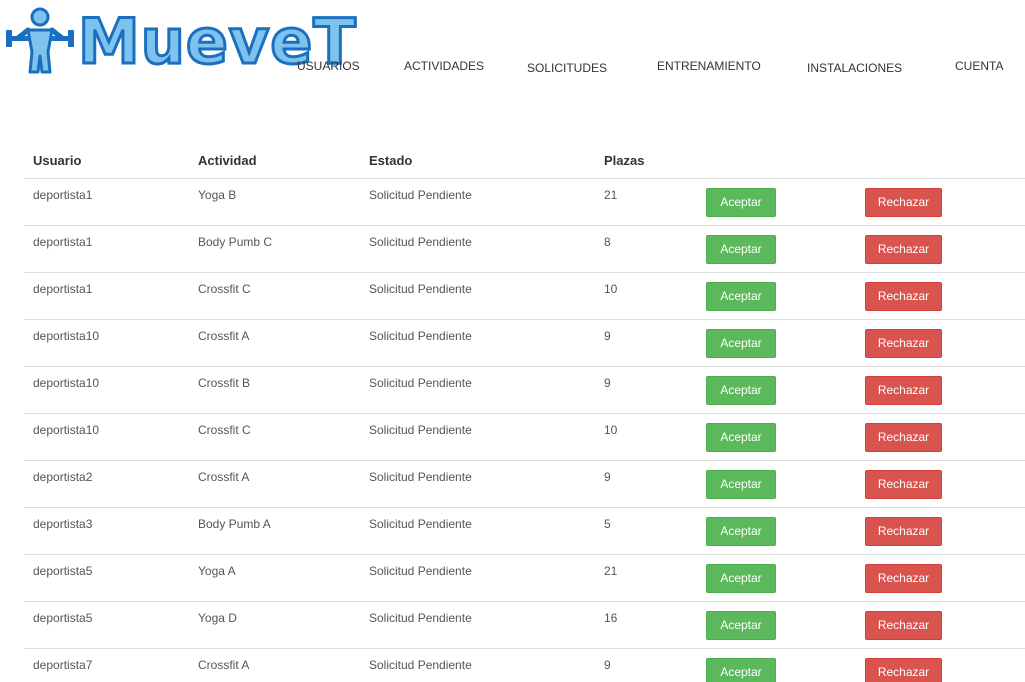 This screenshot has width=1025, height=682. Describe the element at coordinates (234, 524) in the screenshot. I see `cell-activity: Body Pumb A` at that location.